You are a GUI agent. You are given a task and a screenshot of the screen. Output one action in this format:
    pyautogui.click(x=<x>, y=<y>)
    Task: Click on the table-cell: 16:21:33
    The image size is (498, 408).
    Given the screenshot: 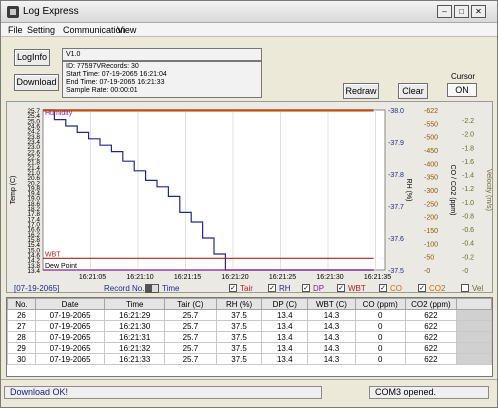 What is the action you would take?
    pyautogui.click(x=135, y=359)
    